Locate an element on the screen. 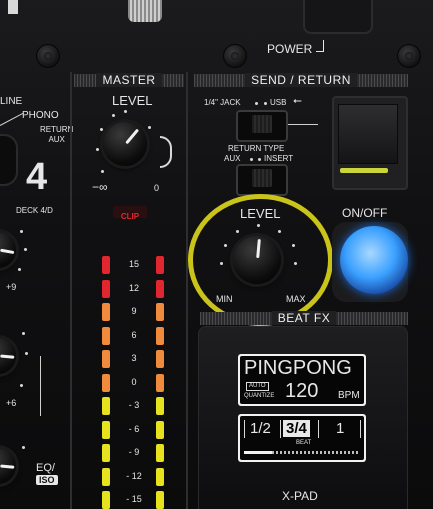 The width and height of the screenshot is (433, 509). power-bracket is located at coordinates (320, 46).